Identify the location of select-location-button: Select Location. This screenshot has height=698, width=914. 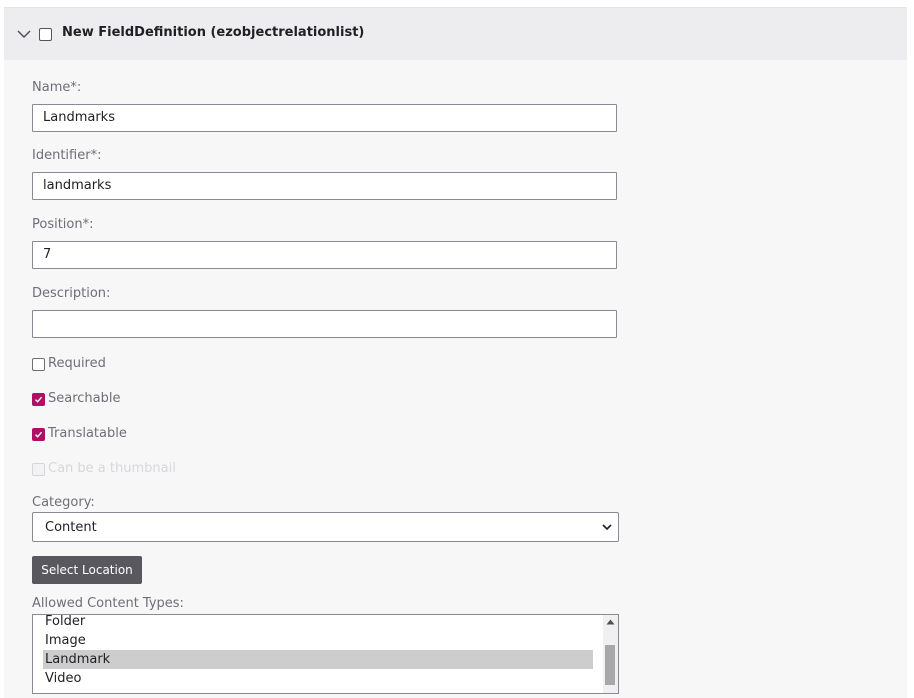
(87, 570).